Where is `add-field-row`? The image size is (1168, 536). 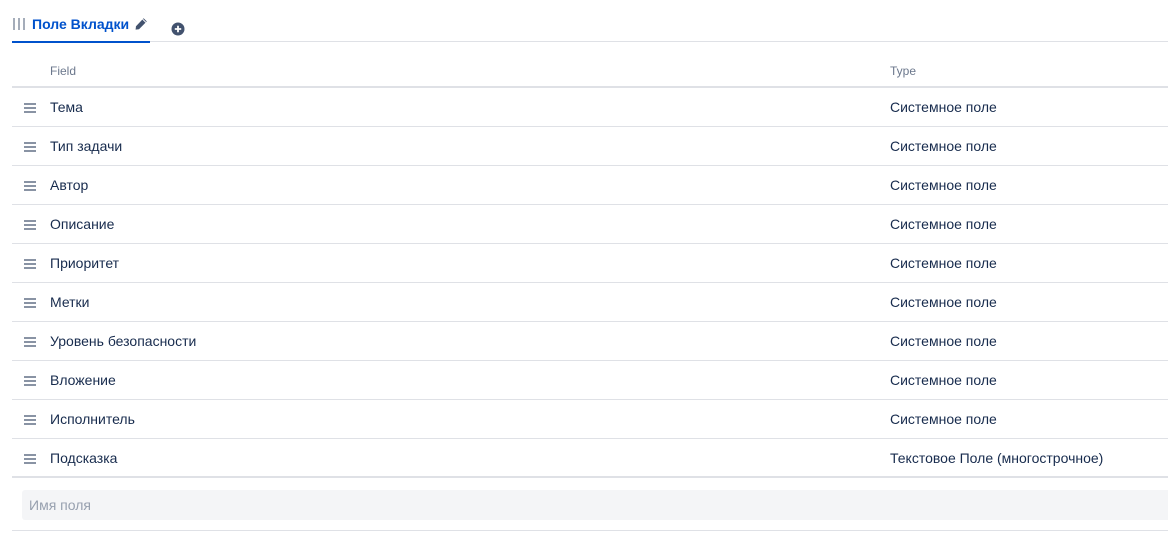 add-field-row is located at coordinates (590, 505).